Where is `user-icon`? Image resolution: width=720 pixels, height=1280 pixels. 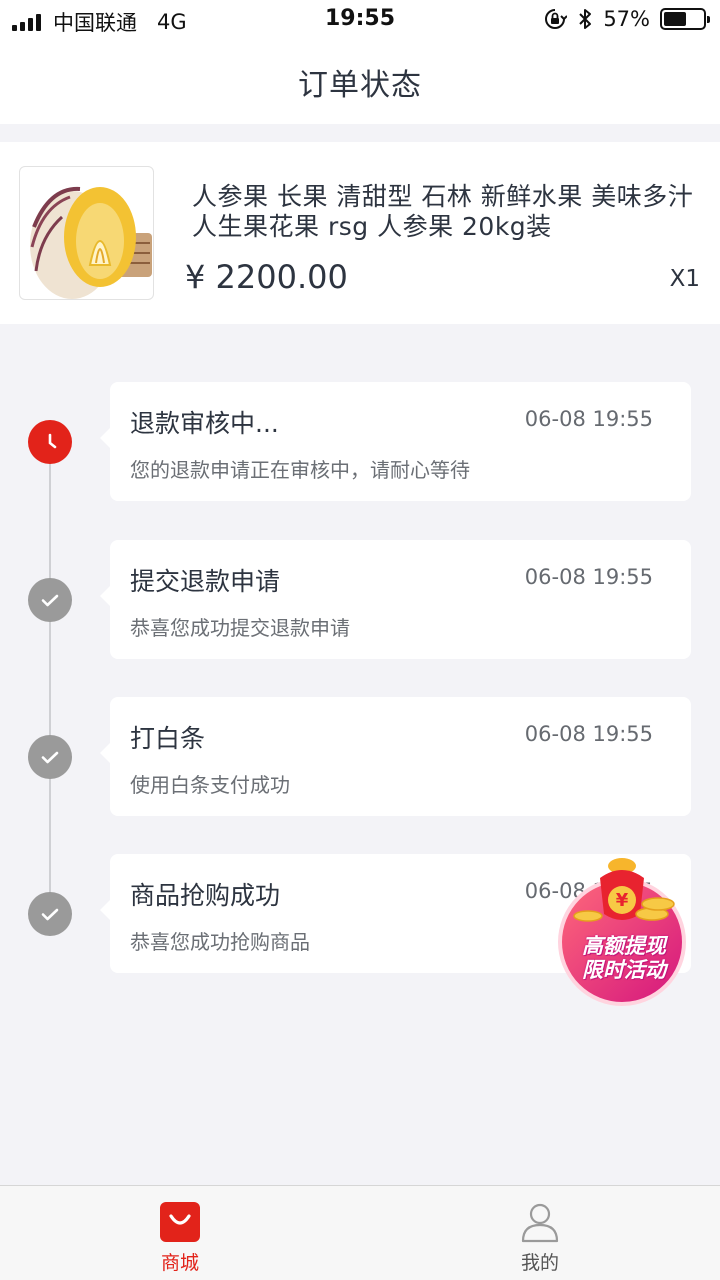 user-icon is located at coordinates (540, 1223).